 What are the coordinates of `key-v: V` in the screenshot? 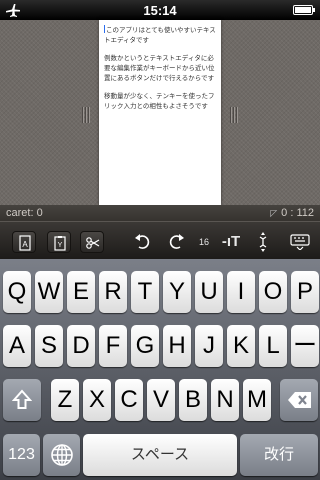 It's located at (161, 400).